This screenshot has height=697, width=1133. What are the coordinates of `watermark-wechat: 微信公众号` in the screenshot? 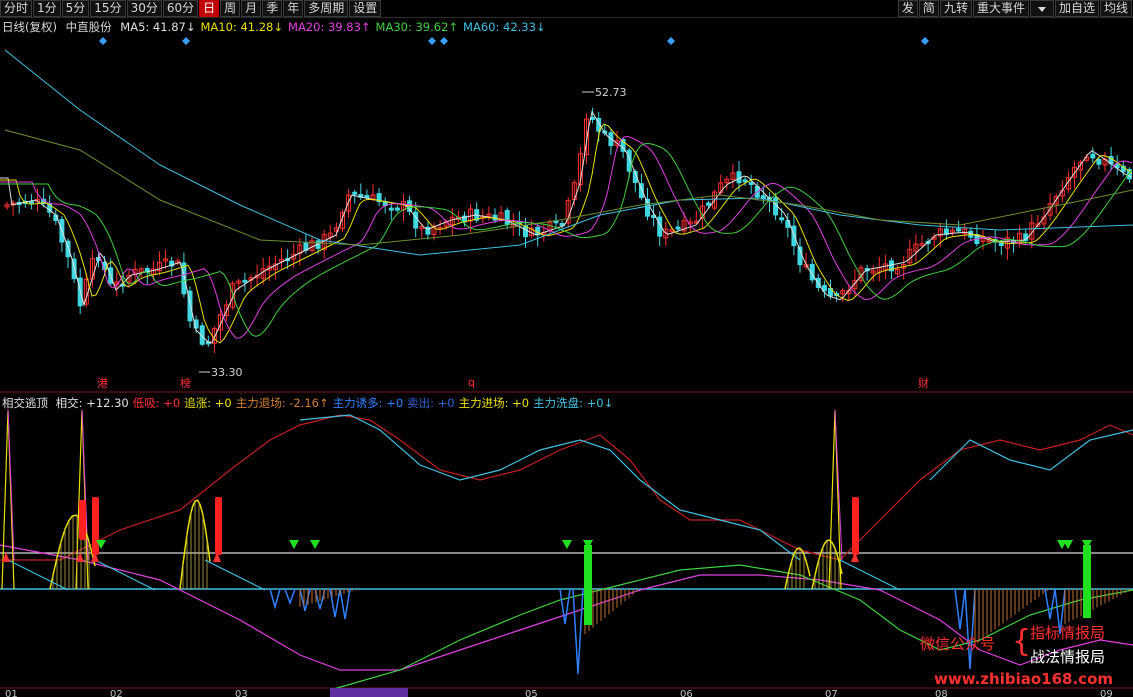 It's located at (958, 644).